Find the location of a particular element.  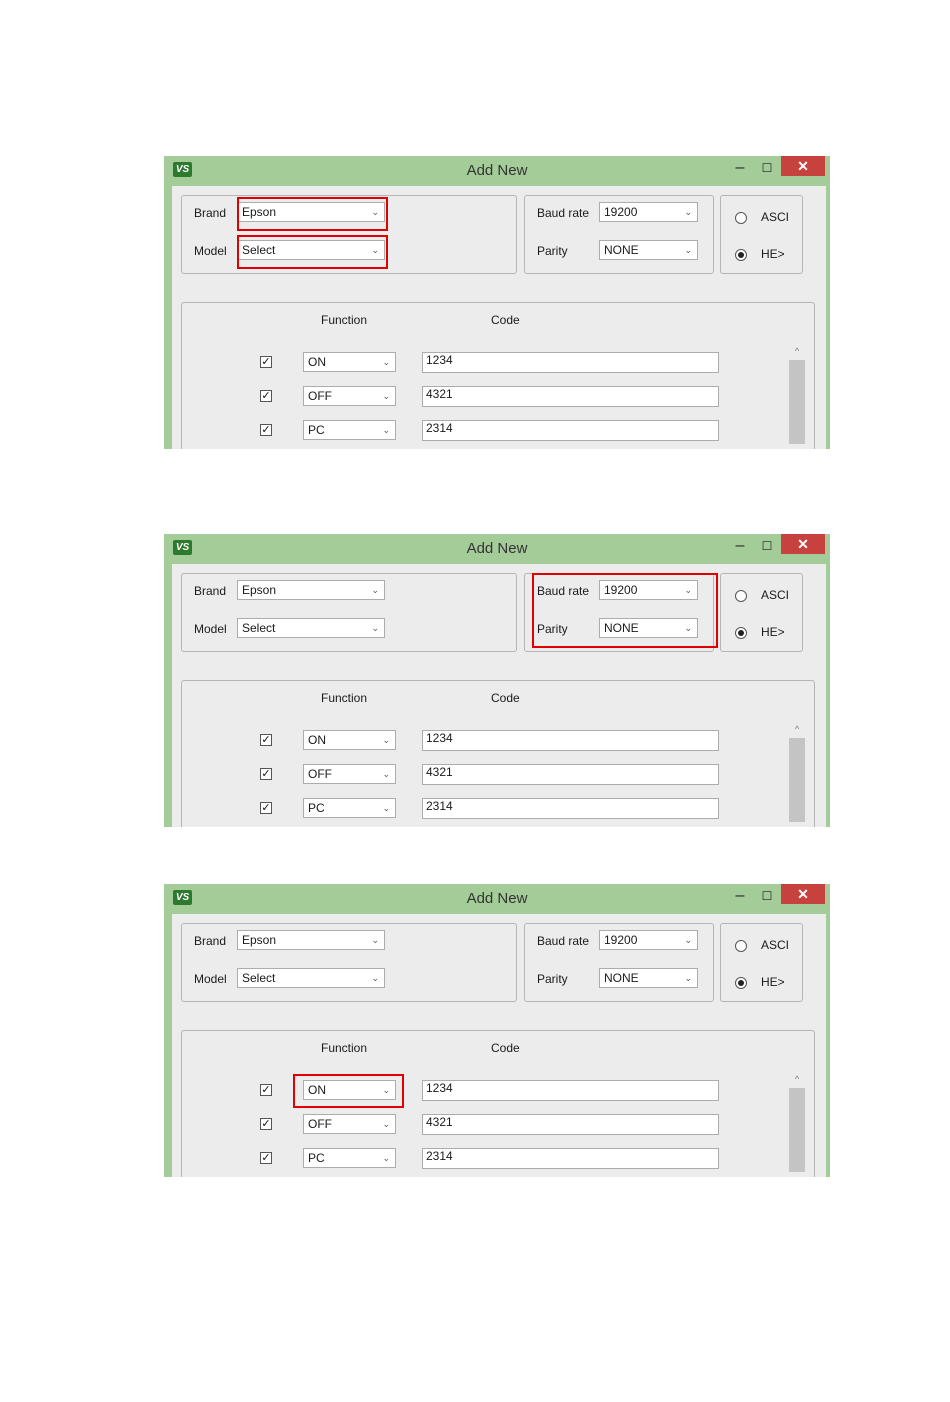

function-value: ON is located at coordinates (317, 740).